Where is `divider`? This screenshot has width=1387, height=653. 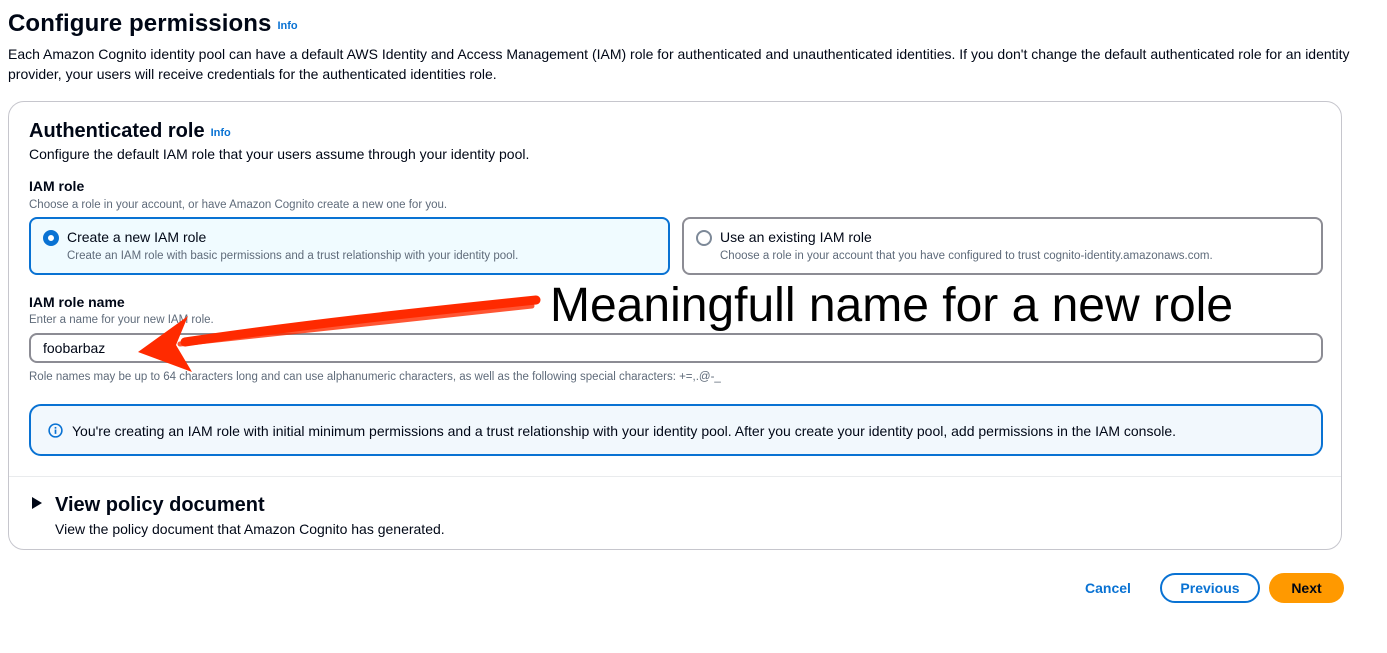 divider is located at coordinates (675, 476).